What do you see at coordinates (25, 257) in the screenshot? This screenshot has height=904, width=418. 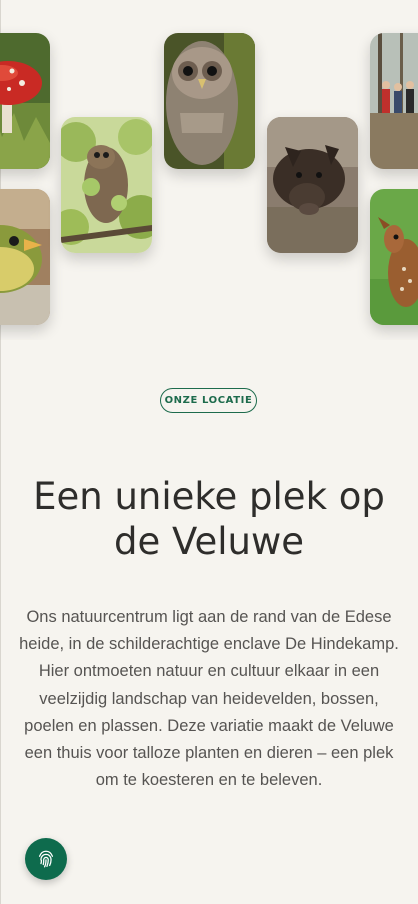 I see `photo-young-bird` at bounding box center [25, 257].